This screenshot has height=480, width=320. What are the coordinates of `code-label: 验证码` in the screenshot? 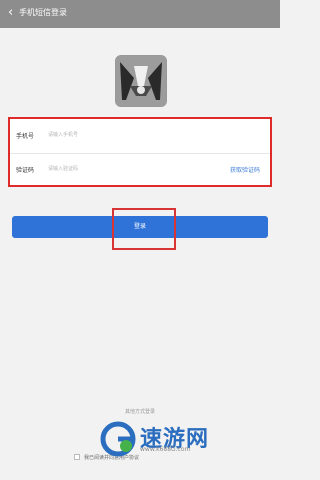 It's located at (25, 170).